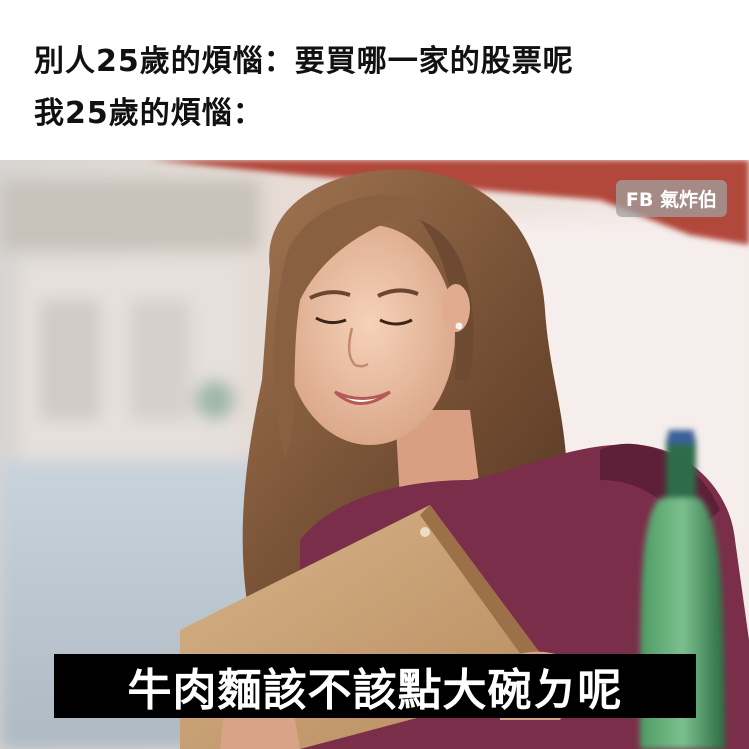  What do you see at coordinates (375, 690) in the screenshot?
I see `subtitle-text: 牛肉麵該不該點大碗ㄉ呢` at bounding box center [375, 690].